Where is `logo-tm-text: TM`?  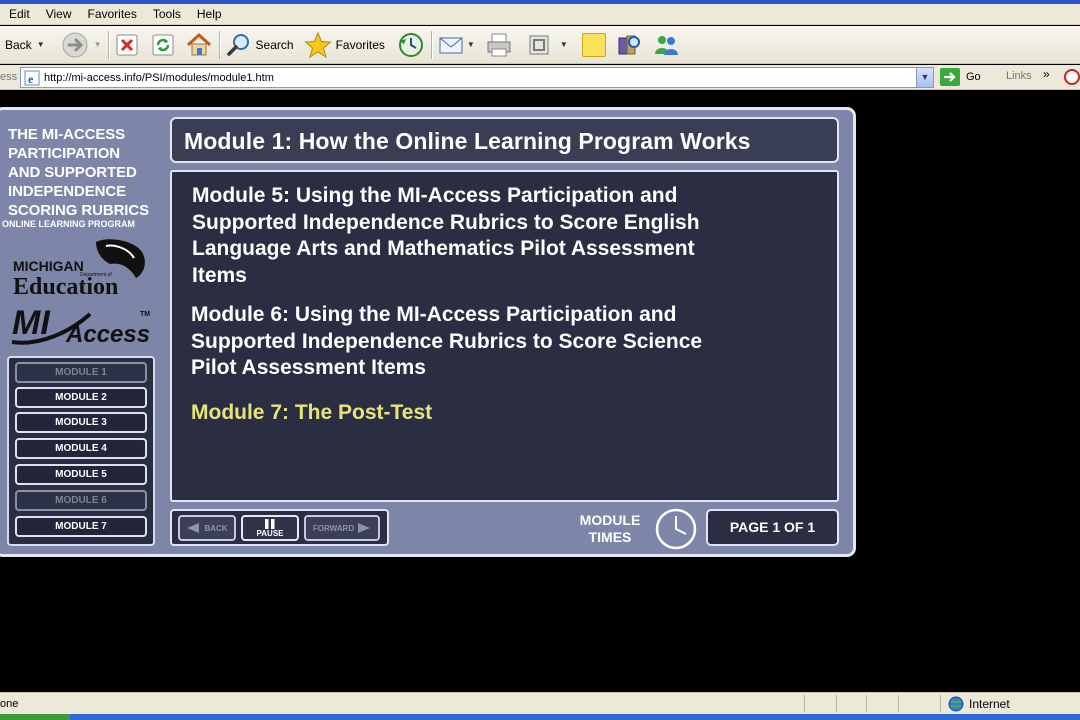
logo-tm-text: TM is located at coordinates (145, 314).